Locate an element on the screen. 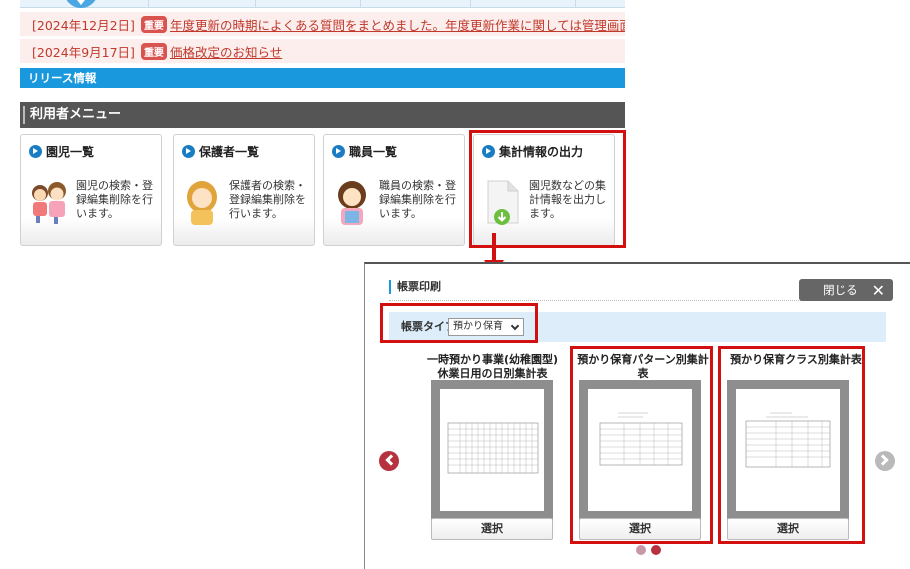  card-children-list: 園児一覧 園児の検索・登録編集削除を行います。 is located at coordinates (91, 190).